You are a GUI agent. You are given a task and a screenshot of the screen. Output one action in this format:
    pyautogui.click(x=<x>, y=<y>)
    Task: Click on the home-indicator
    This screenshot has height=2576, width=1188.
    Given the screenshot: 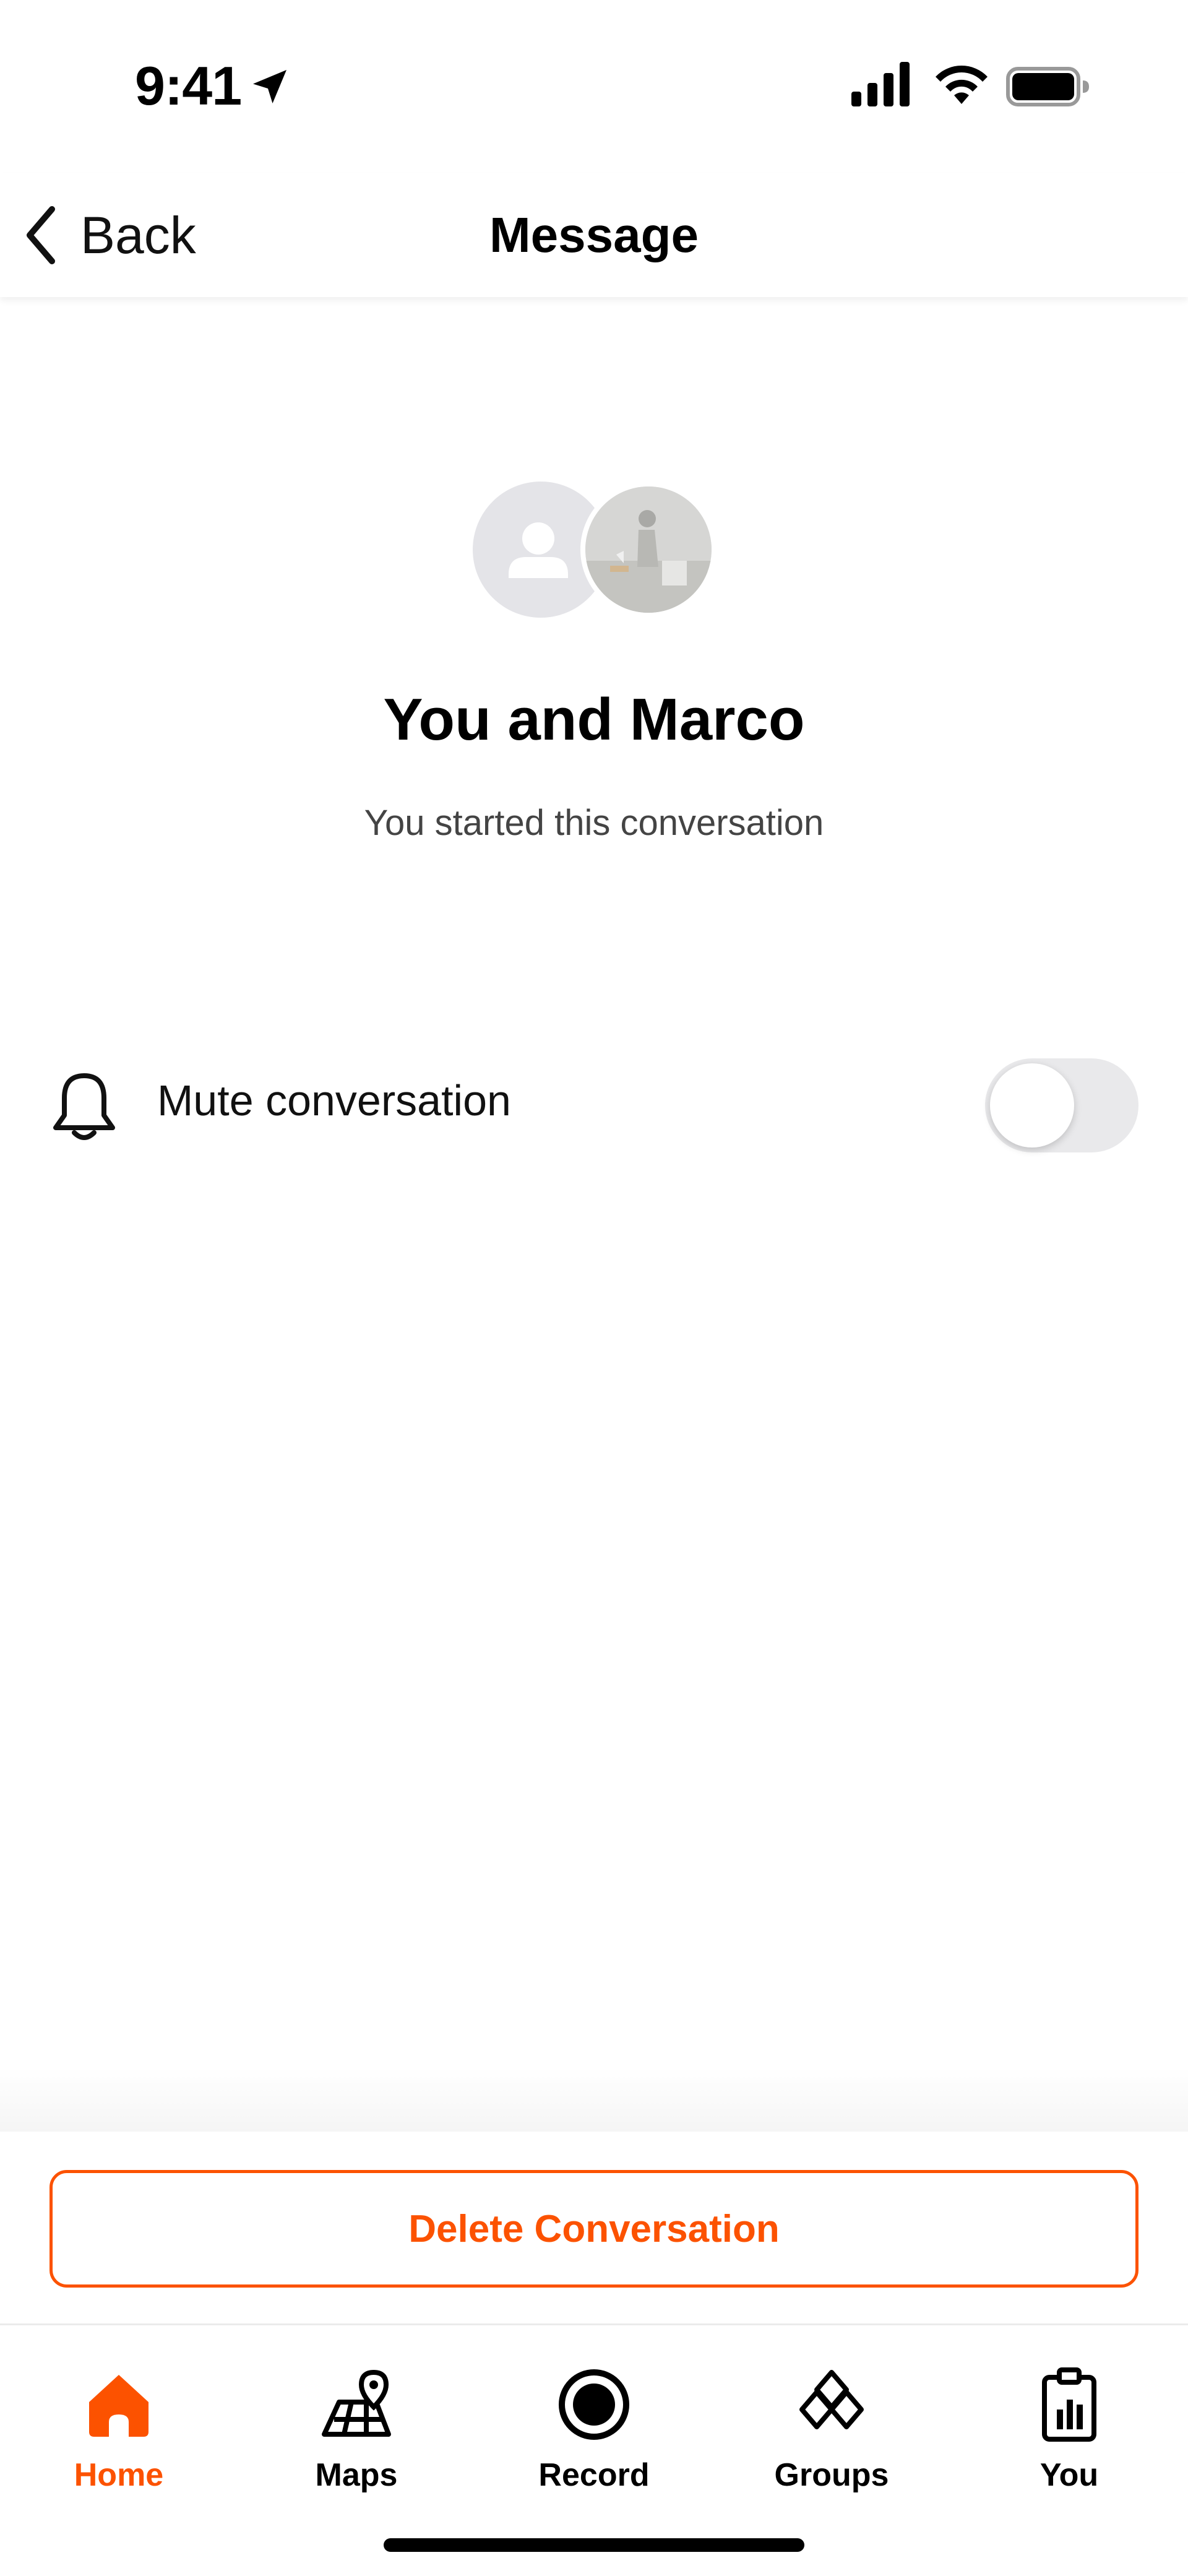 What is the action you would take?
    pyautogui.click(x=594, y=2545)
    